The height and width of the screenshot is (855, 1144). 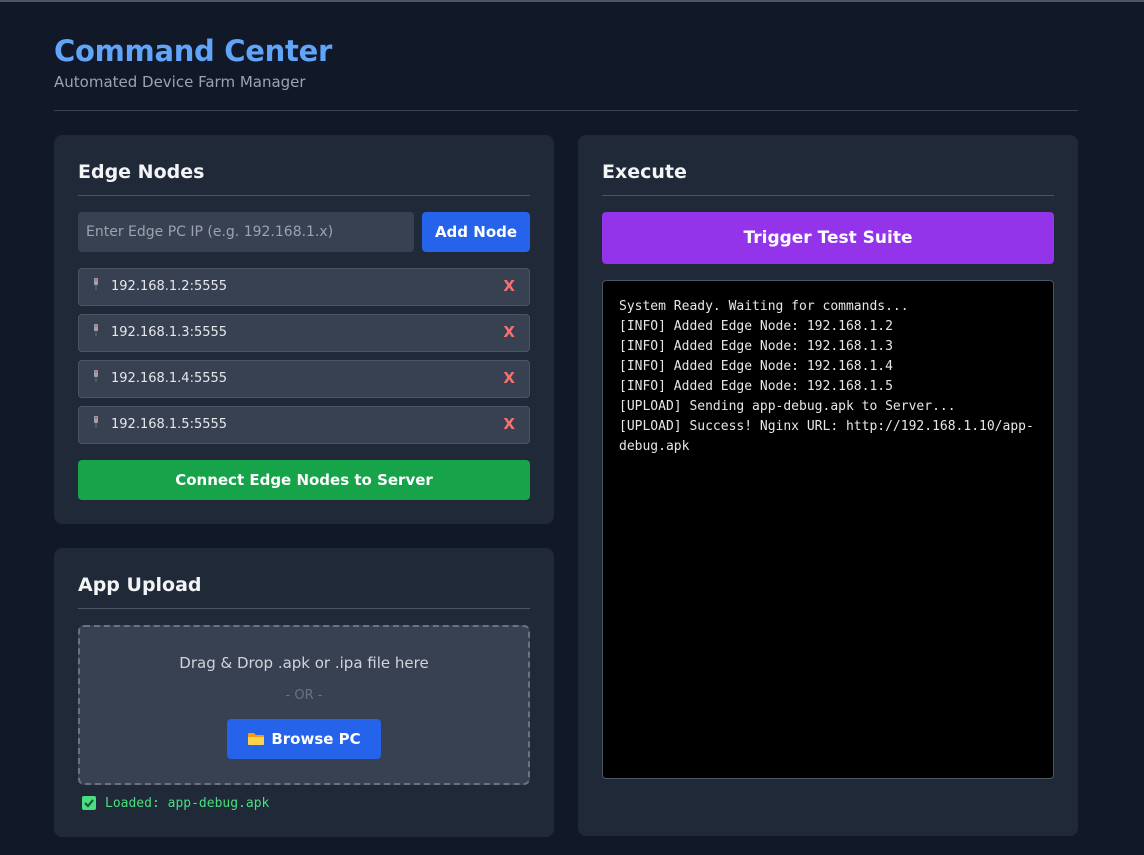 What do you see at coordinates (304, 287) in the screenshot?
I see `node-item: 192.168.1.2:5555 X` at bounding box center [304, 287].